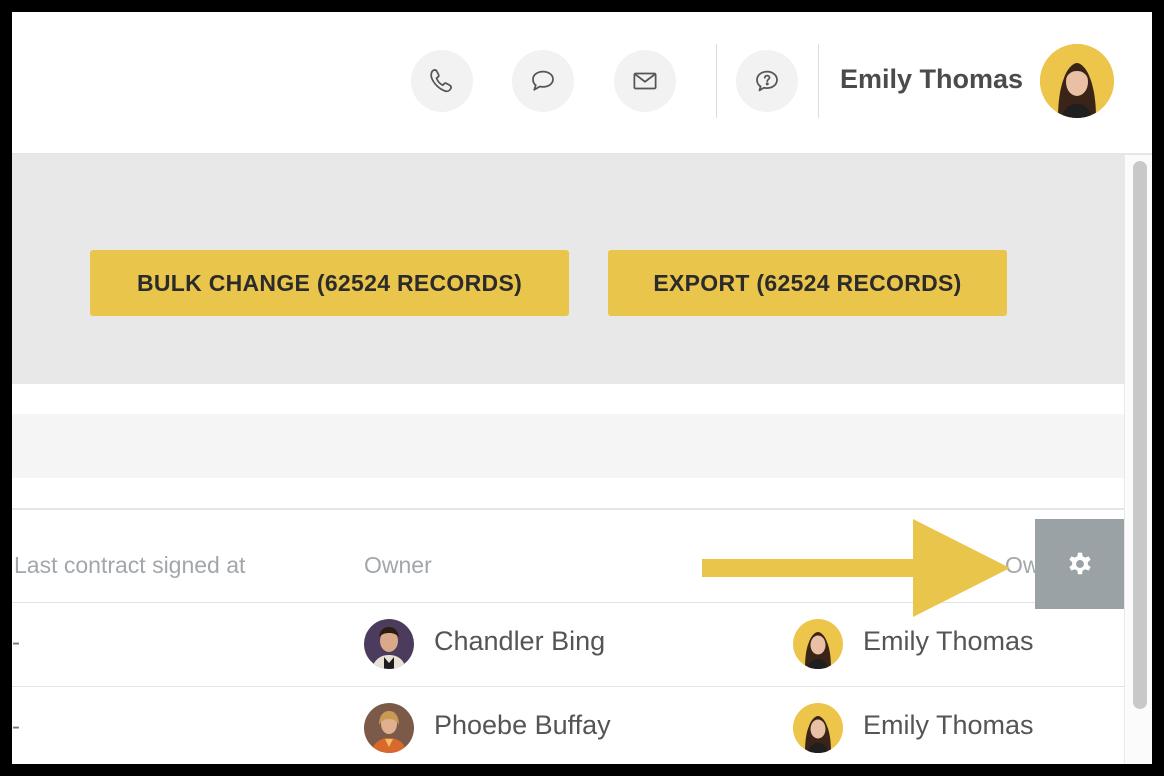 The image size is (1164, 776). Describe the element at coordinates (129, 565) in the screenshot. I see `column-header-last-contract: Last contract signed at` at that location.